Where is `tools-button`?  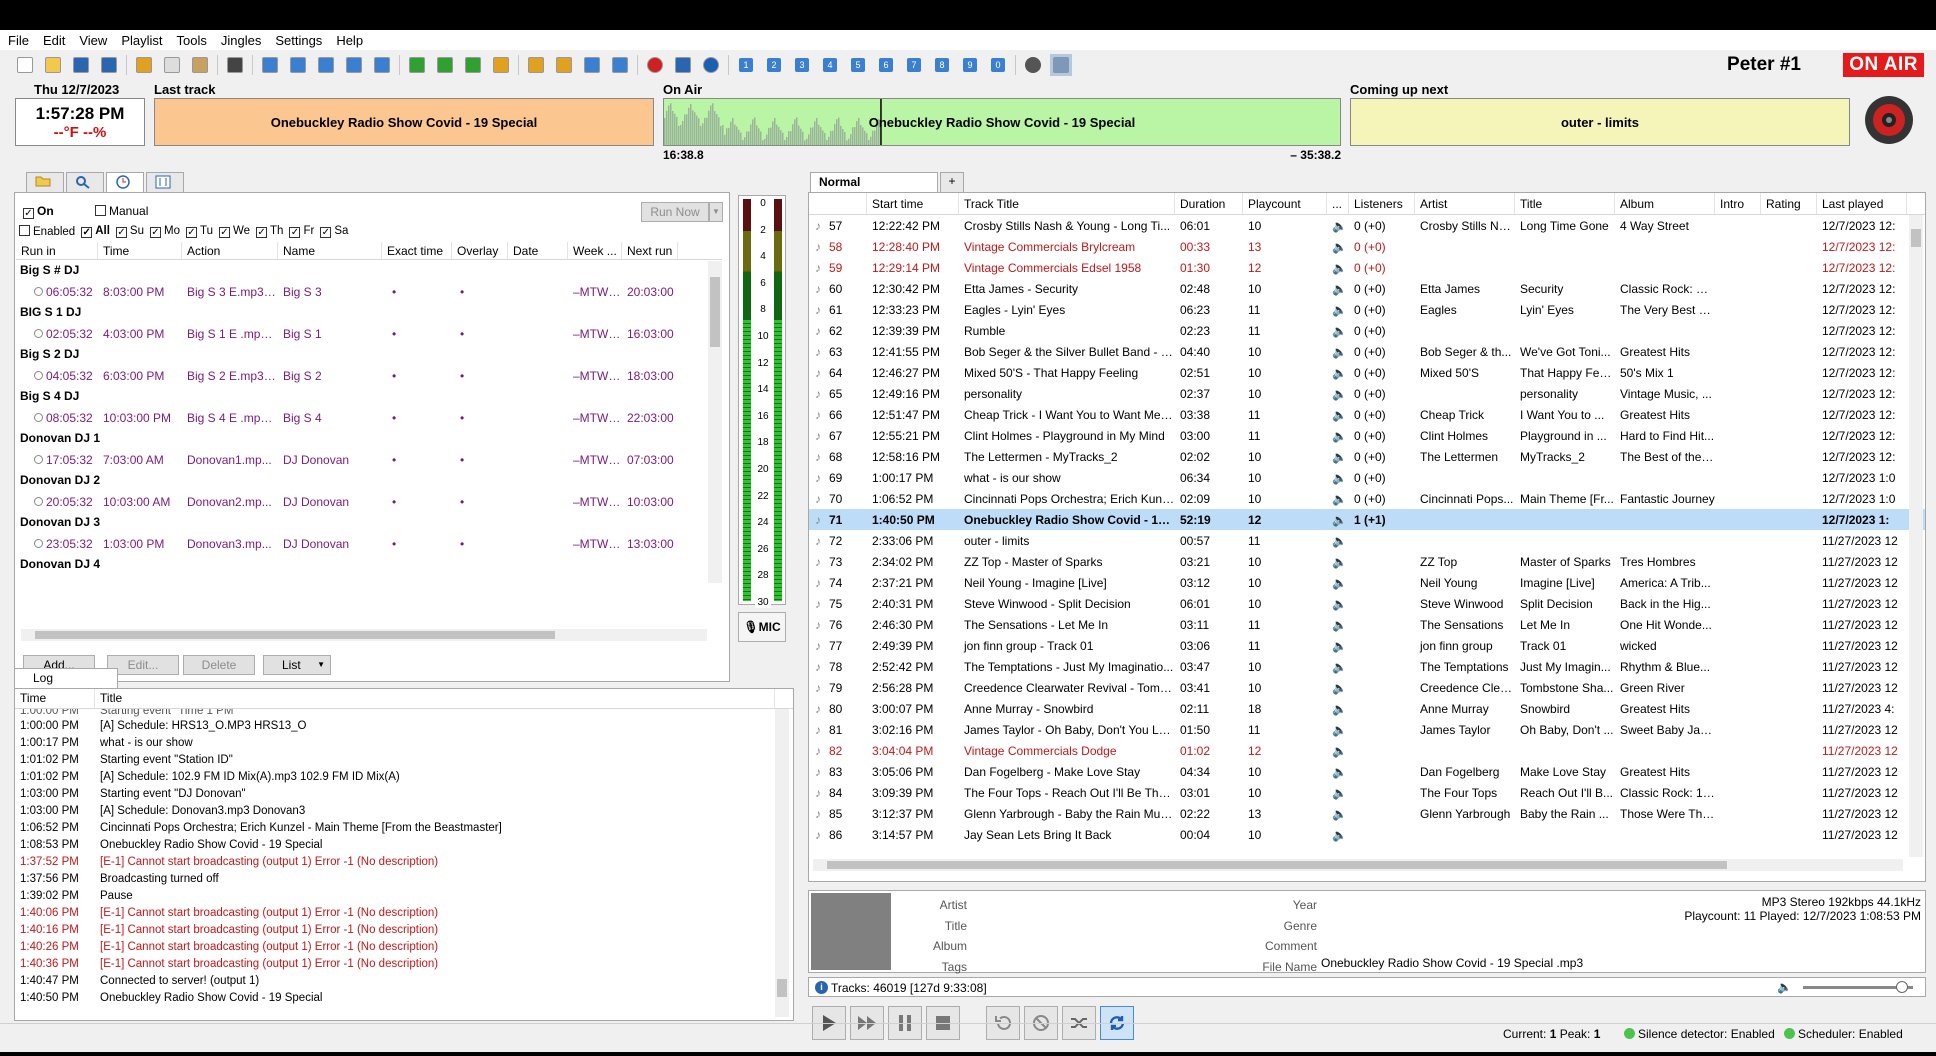
tools-button is located at coordinates (564, 65).